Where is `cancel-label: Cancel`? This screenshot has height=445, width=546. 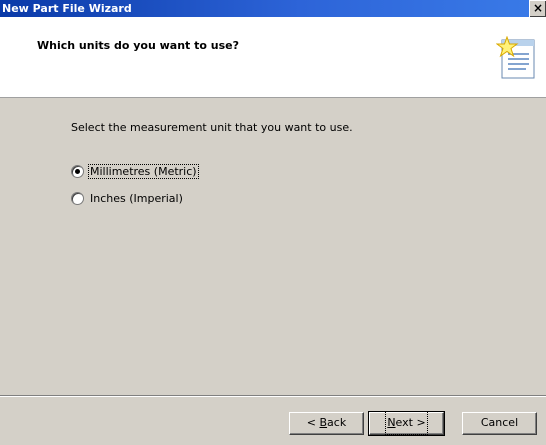
cancel-label: Cancel is located at coordinates (499, 422).